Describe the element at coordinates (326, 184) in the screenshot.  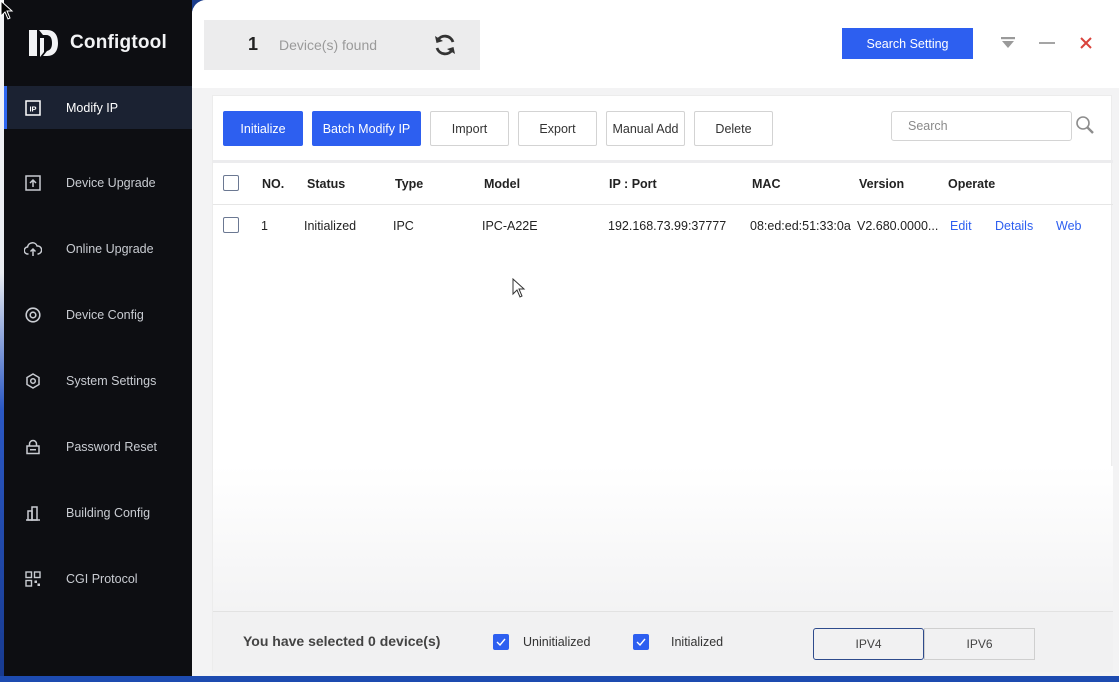
I see `column-header-status: Status` at that location.